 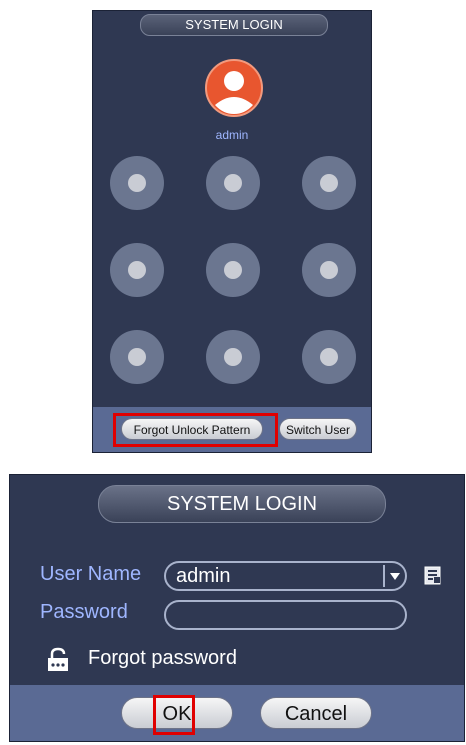 I want to click on dialog-footer: Forgot Unlock Pattern Switch User, so click(x=232, y=429).